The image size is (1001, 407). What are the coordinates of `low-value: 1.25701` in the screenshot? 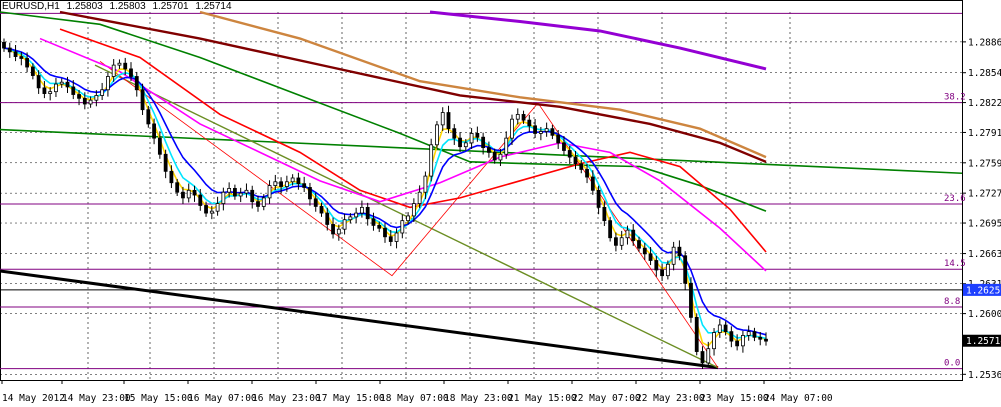 It's located at (170, 6).